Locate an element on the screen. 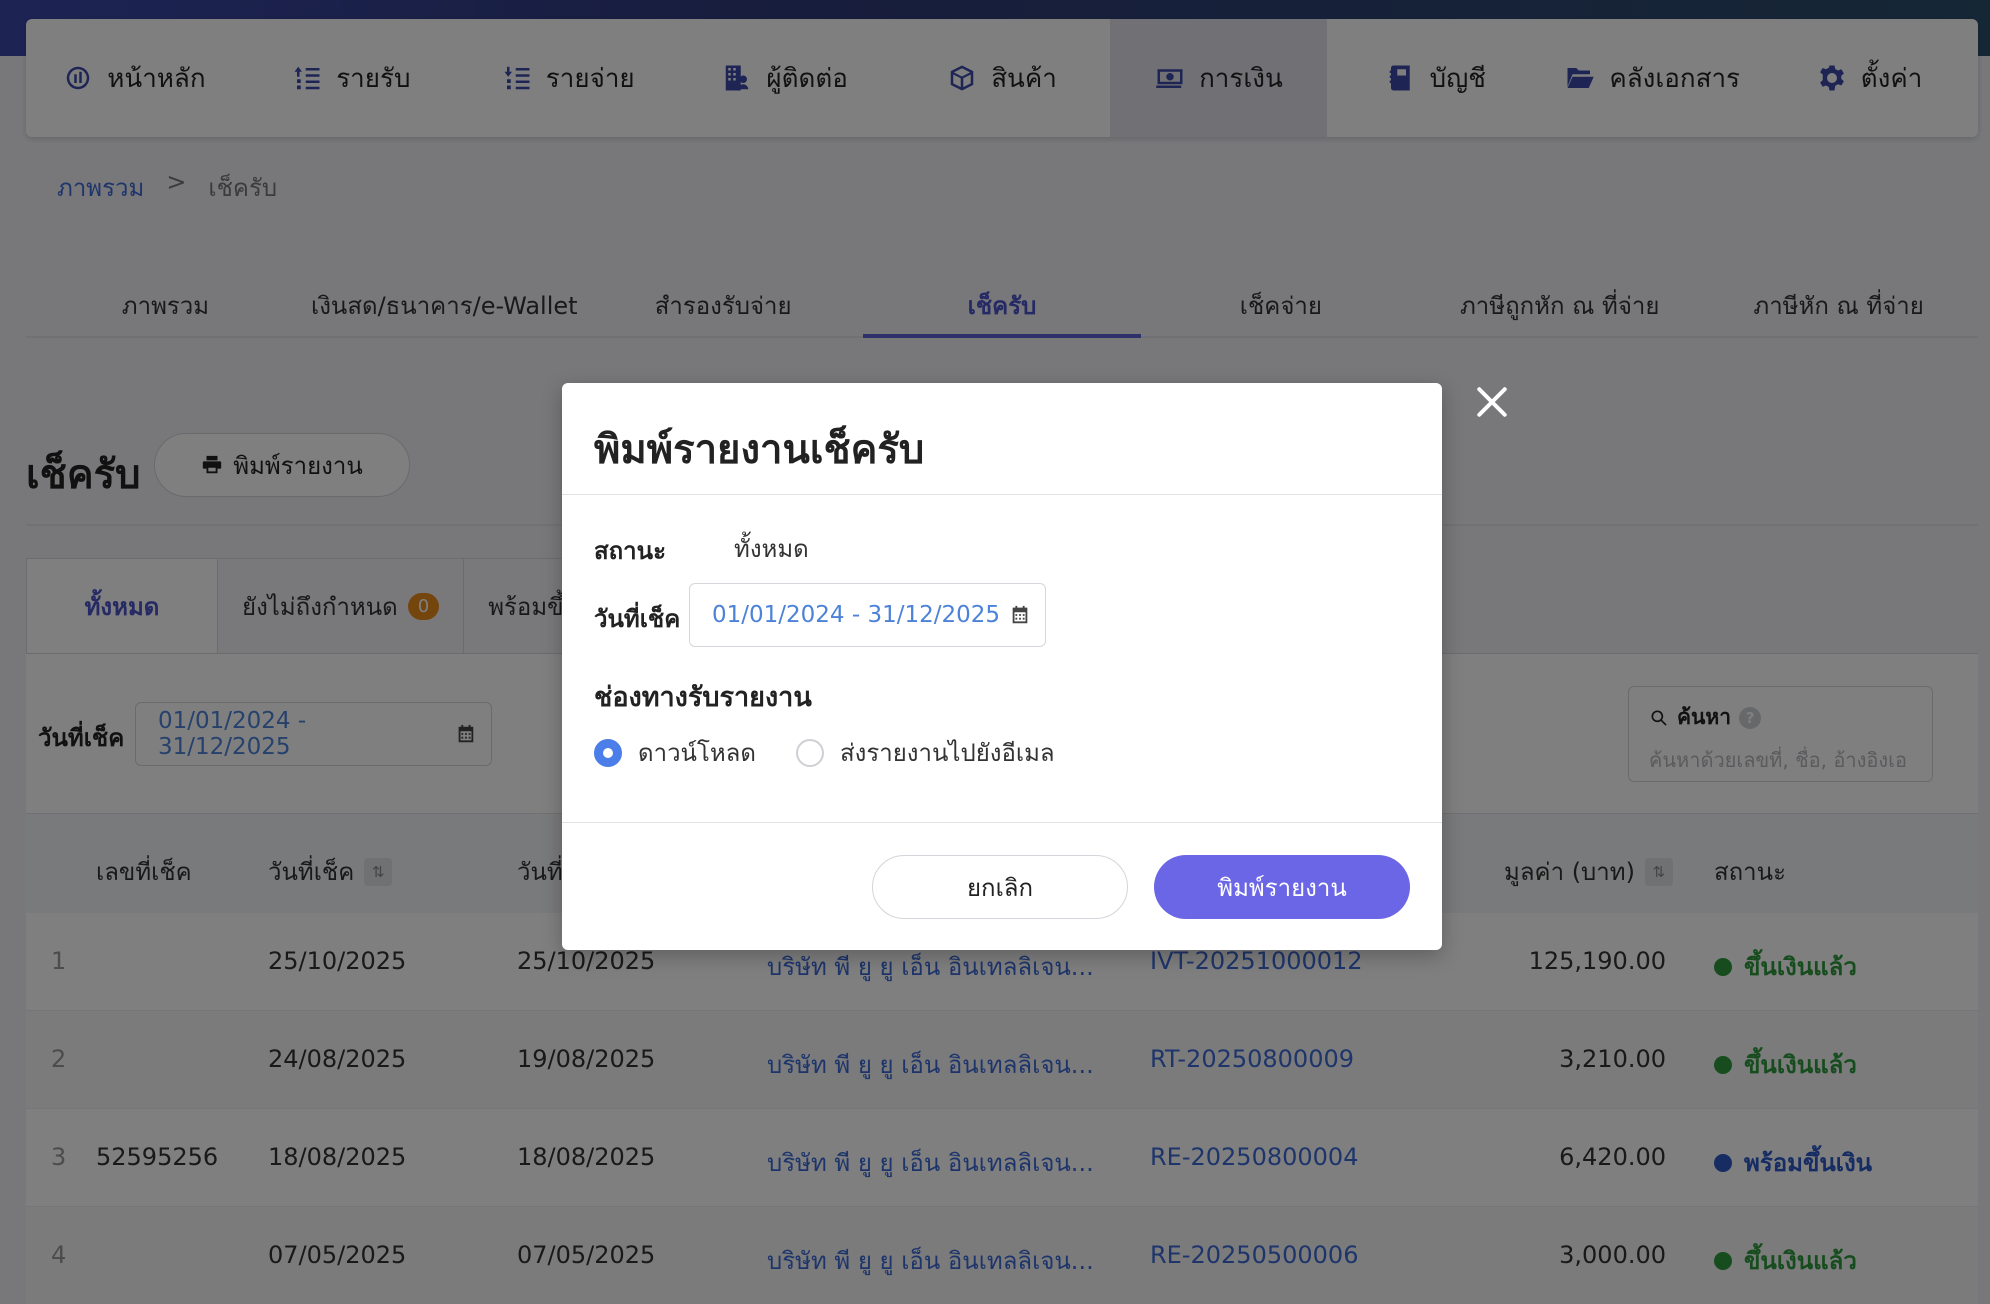 Image resolution: width=1990 pixels, height=1304 pixels. radio-download-label: ดาวน์โหลด is located at coordinates (697, 753).